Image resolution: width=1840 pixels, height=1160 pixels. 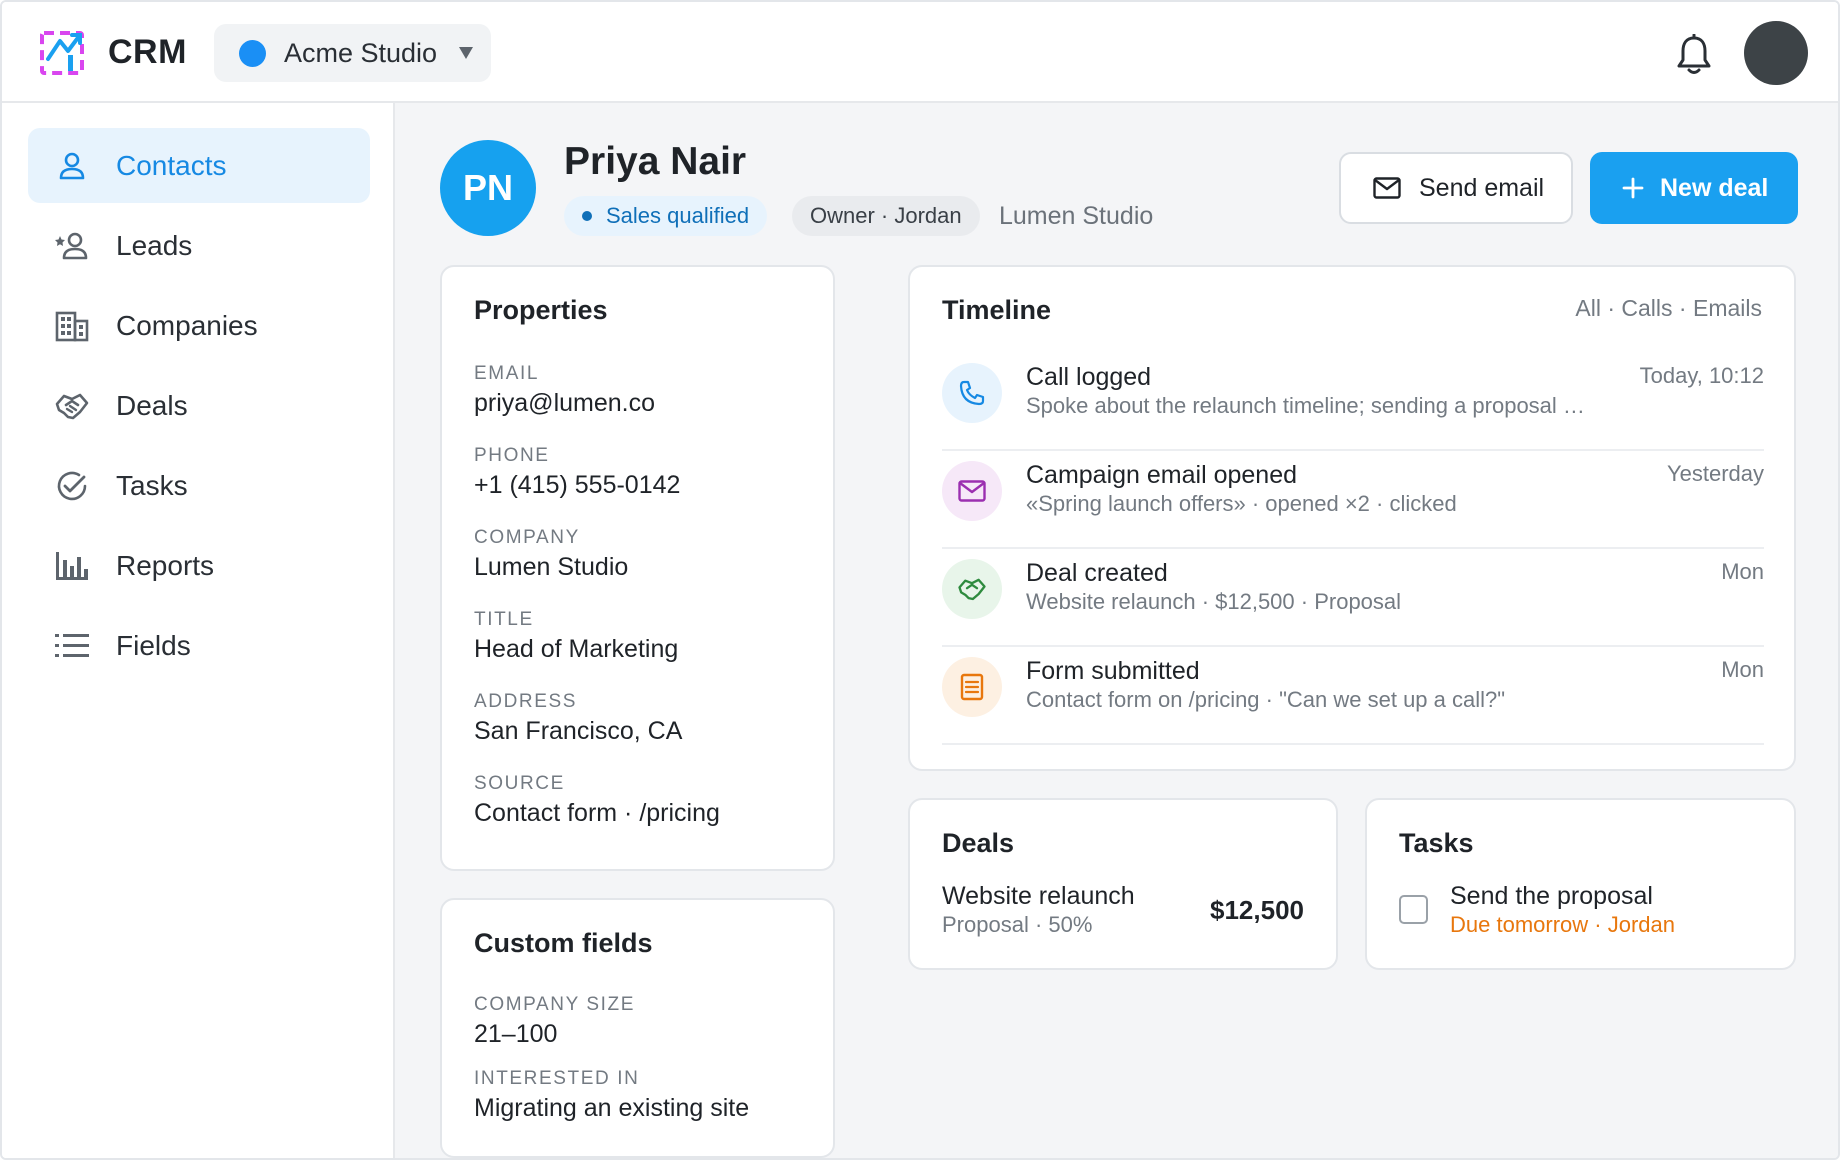 I want to click on prop-label-source: SOURCE, so click(x=519, y=783).